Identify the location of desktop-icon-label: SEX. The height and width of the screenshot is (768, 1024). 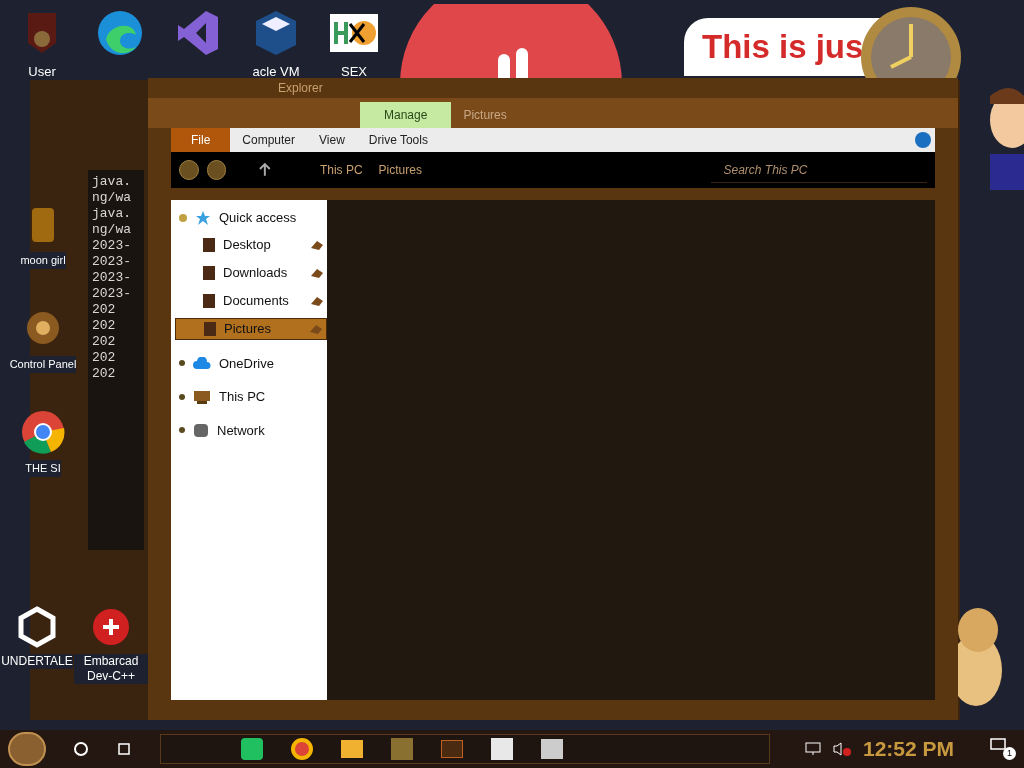
(354, 72).